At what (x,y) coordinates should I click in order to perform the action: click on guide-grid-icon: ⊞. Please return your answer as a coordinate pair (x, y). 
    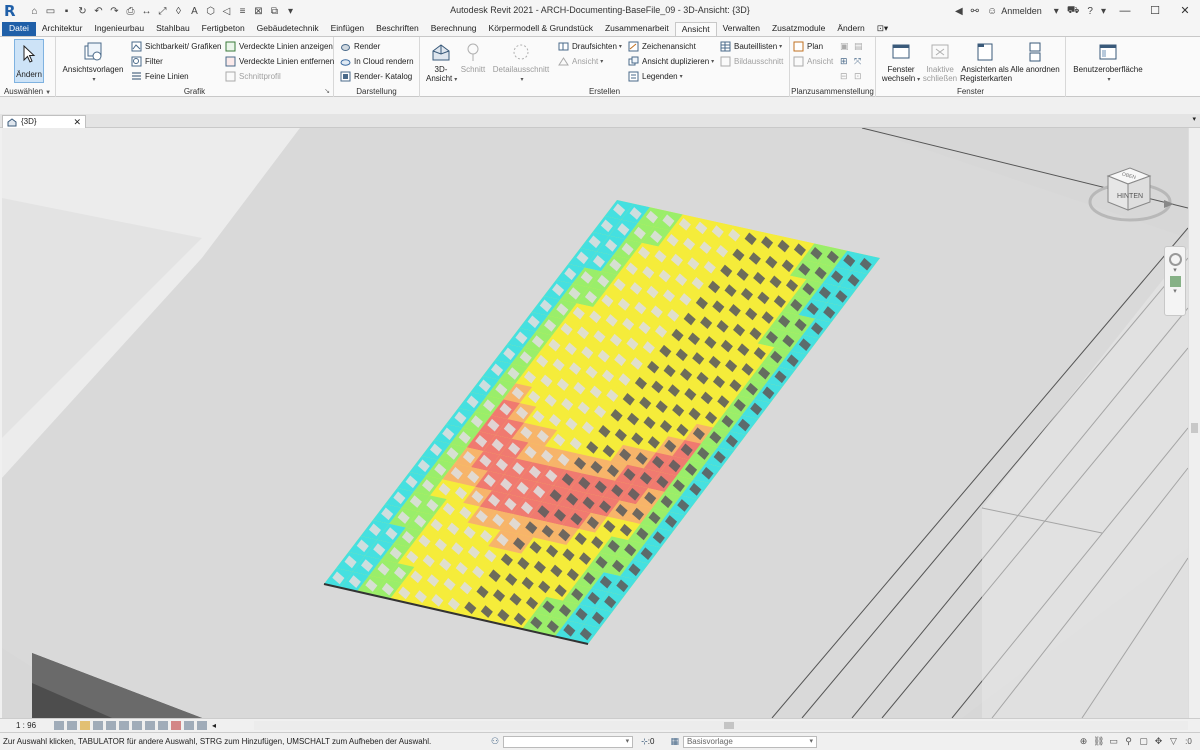
    Looking at the image, I should click on (844, 61).